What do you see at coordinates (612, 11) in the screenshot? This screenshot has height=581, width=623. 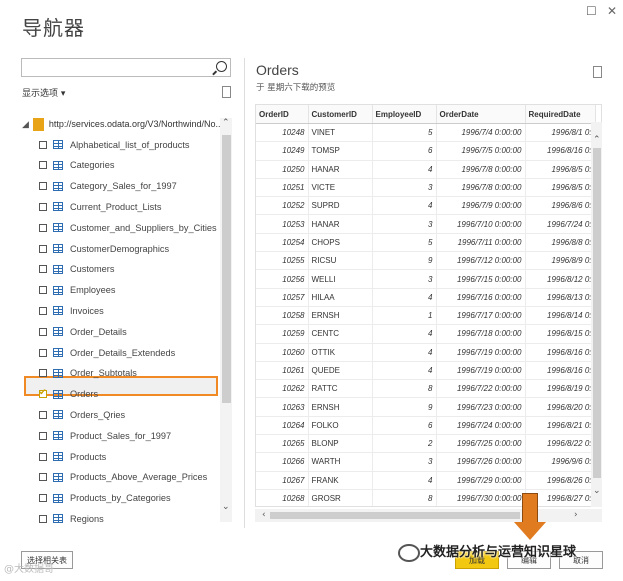 I see `close-icon: ✕` at bounding box center [612, 11].